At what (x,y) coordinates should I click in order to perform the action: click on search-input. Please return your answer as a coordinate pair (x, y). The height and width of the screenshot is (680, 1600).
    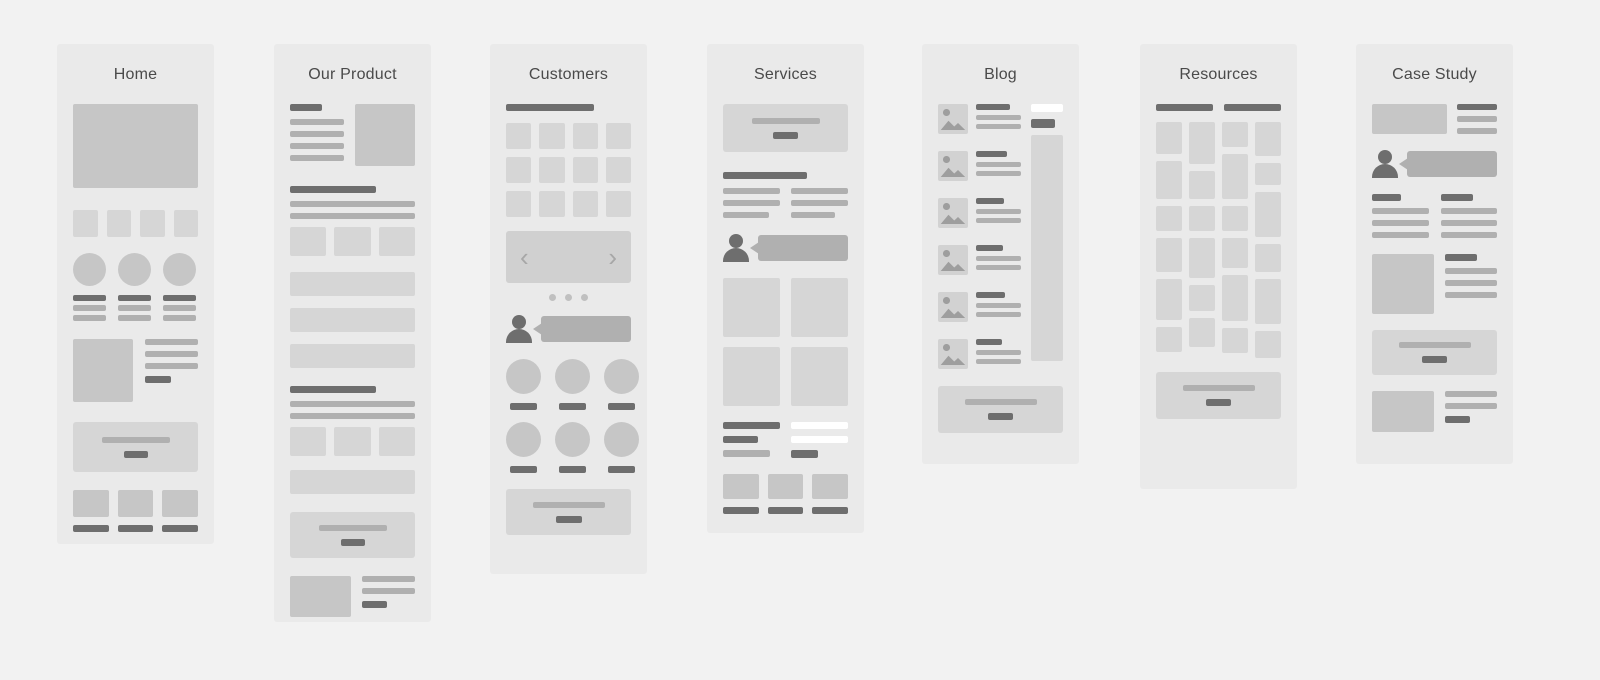
    Looking at the image, I should click on (1047, 108).